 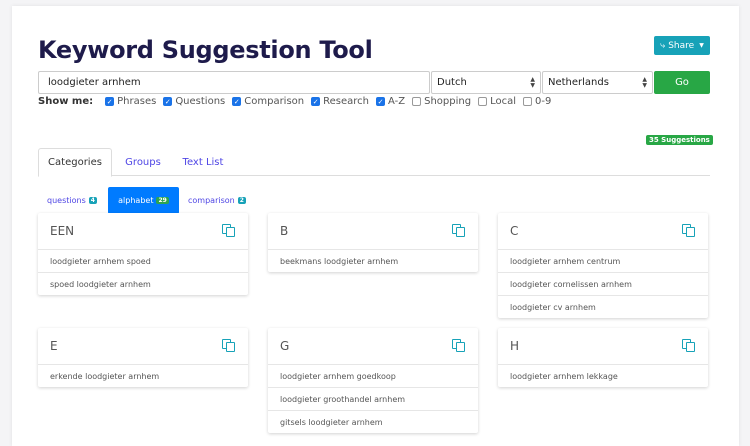 What do you see at coordinates (274, 101) in the screenshot?
I see `filter-label: Comparison` at bounding box center [274, 101].